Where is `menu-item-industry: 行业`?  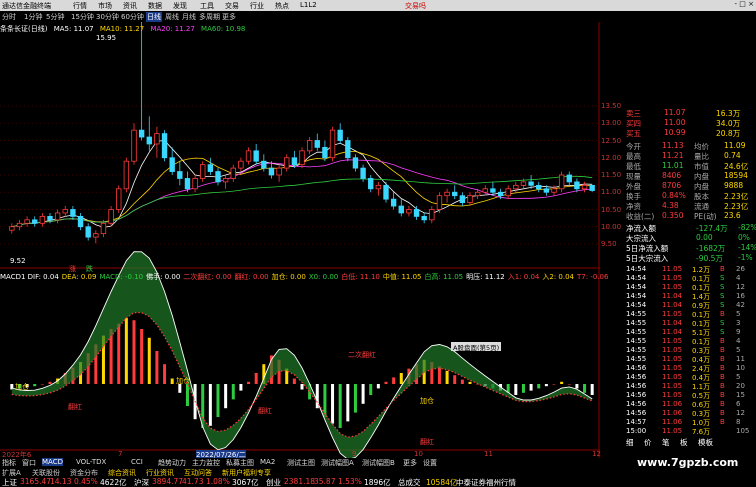
menu-item-industry: 行业 is located at coordinates (257, 6).